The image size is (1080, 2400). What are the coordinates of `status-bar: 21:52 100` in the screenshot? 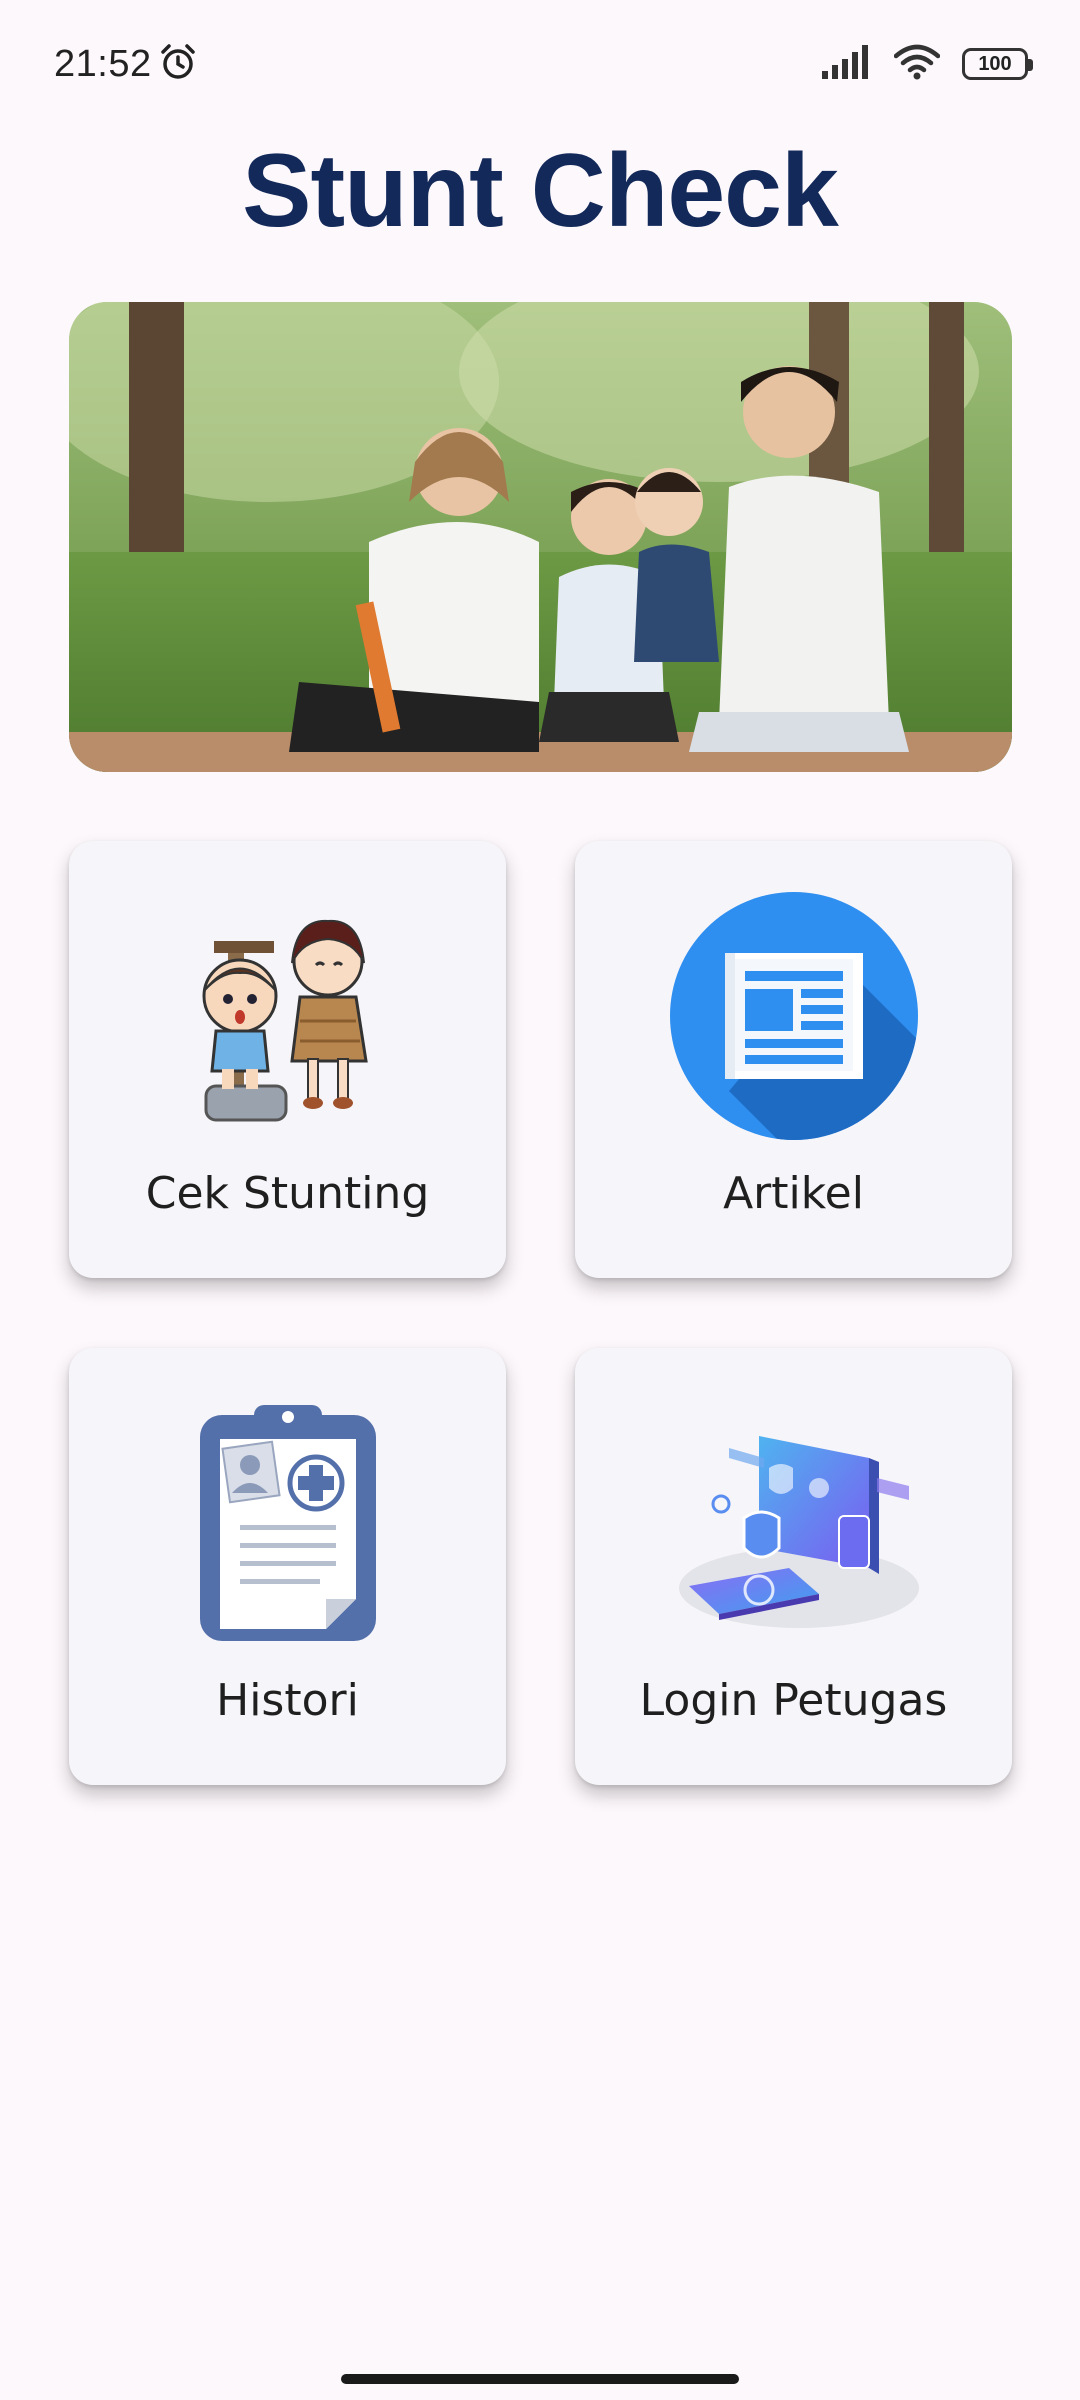 It's located at (540, 64).